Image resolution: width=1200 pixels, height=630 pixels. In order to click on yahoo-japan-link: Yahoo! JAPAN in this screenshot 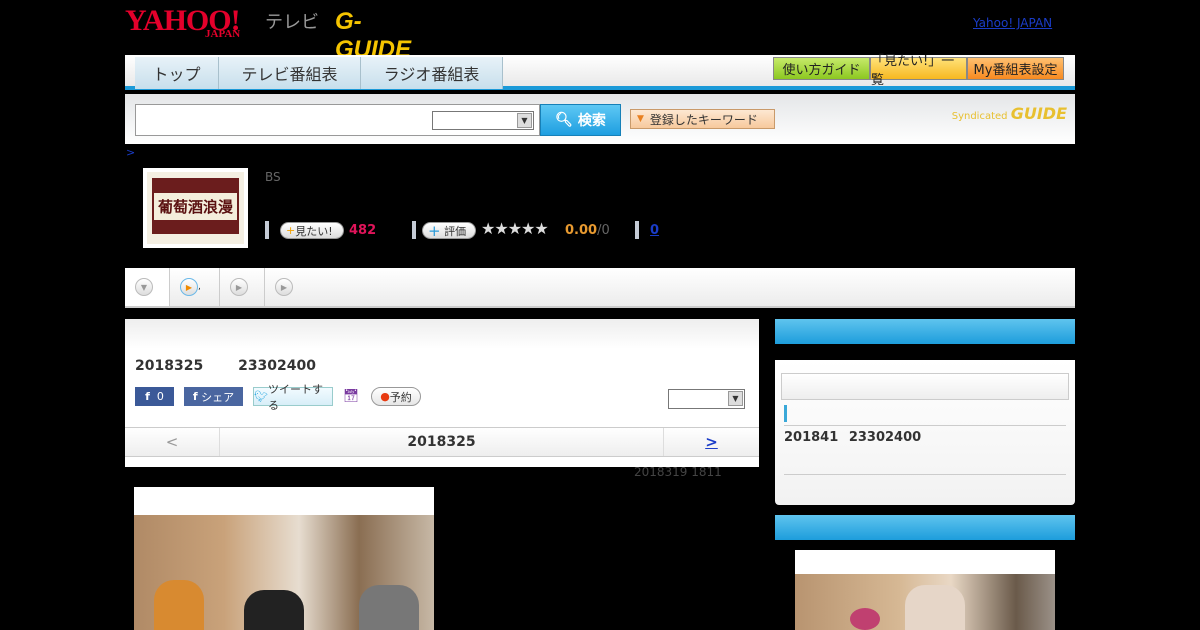, I will do `click(1012, 23)`.